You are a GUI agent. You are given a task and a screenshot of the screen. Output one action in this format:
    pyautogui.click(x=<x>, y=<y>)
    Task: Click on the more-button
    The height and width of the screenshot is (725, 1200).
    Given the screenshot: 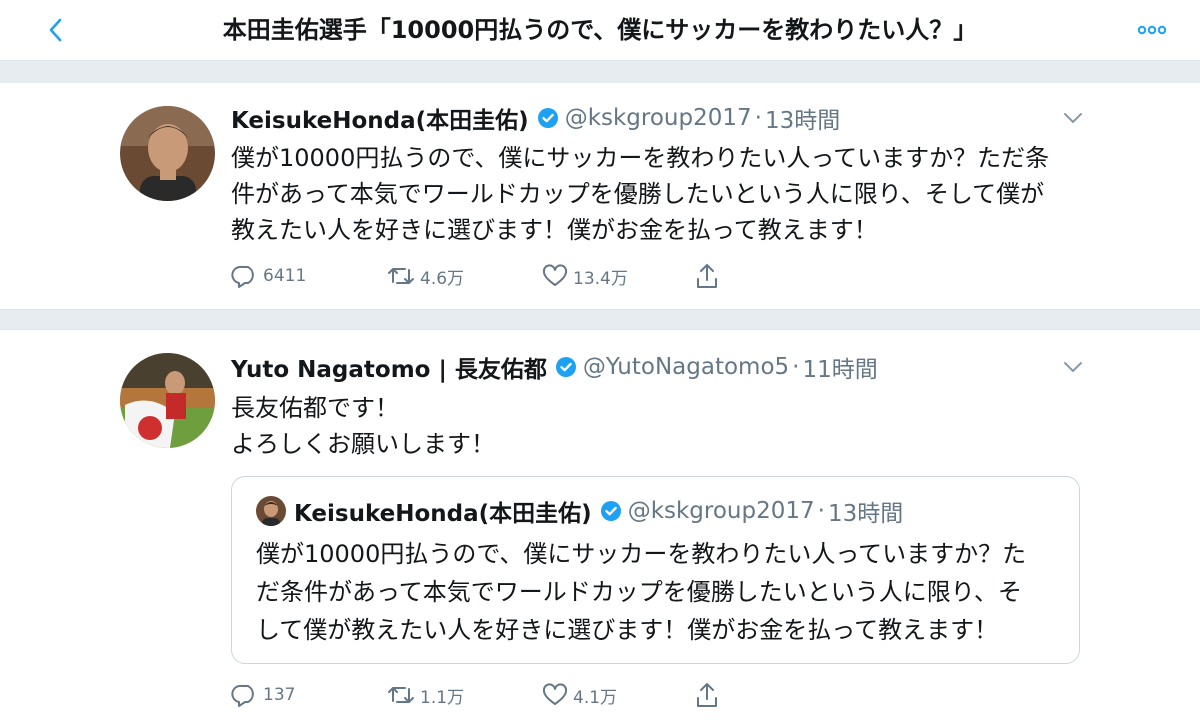 What is the action you would take?
    pyautogui.click(x=1152, y=30)
    